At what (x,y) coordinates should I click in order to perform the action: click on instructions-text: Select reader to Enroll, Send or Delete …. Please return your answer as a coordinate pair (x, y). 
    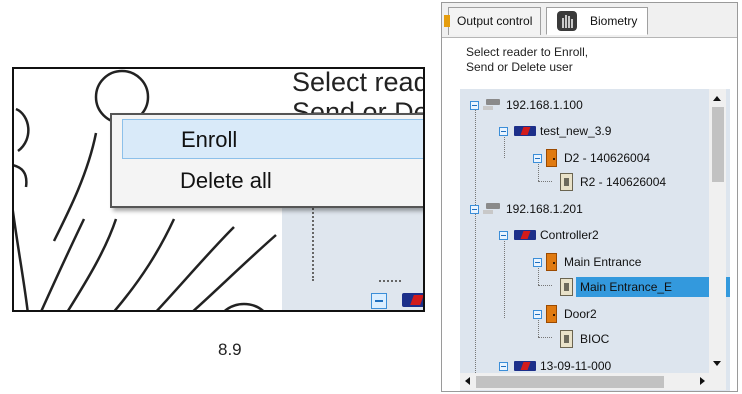
    Looking at the image, I should click on (596, 60).